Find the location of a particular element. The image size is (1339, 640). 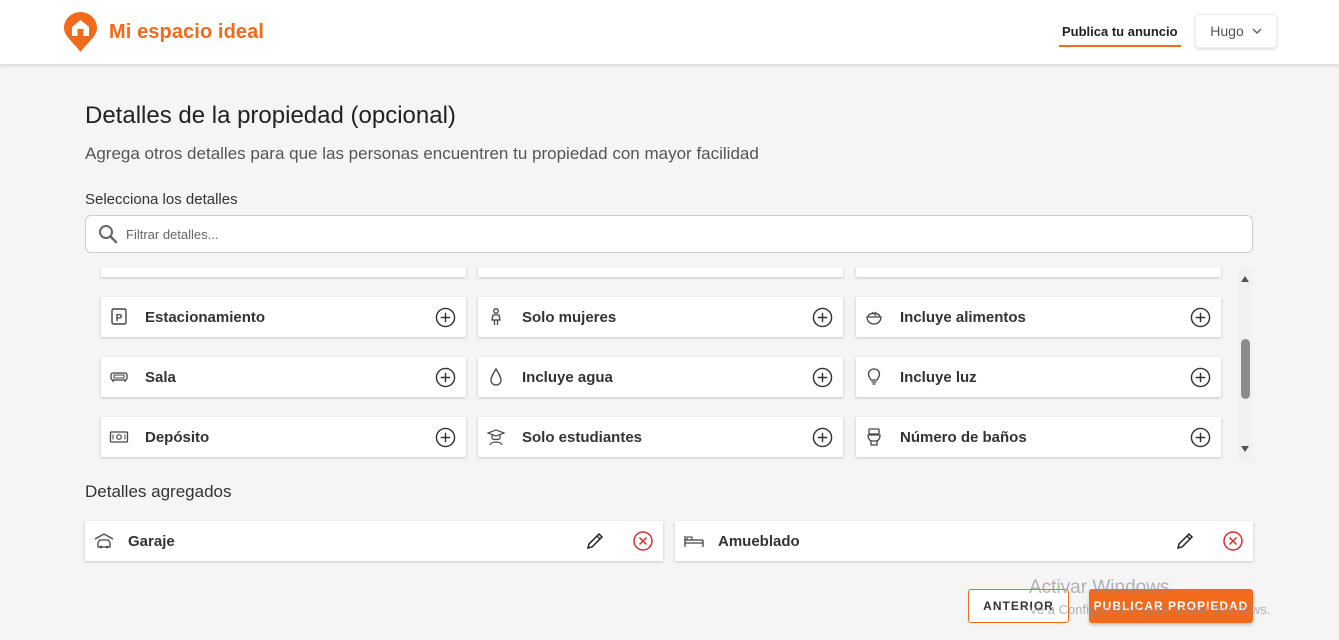

detail-label: Número de baños is located at coordinates (963, 437).